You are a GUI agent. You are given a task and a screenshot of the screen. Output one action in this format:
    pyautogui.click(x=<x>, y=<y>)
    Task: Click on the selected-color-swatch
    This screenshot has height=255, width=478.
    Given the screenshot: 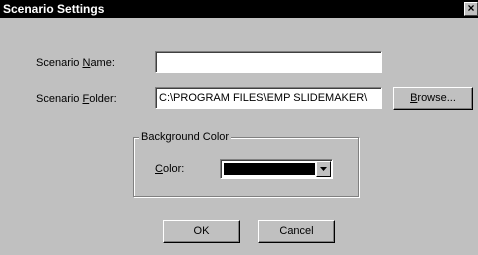 What is the action you would take?
    pyautogui.click(x=269, y=169)
    